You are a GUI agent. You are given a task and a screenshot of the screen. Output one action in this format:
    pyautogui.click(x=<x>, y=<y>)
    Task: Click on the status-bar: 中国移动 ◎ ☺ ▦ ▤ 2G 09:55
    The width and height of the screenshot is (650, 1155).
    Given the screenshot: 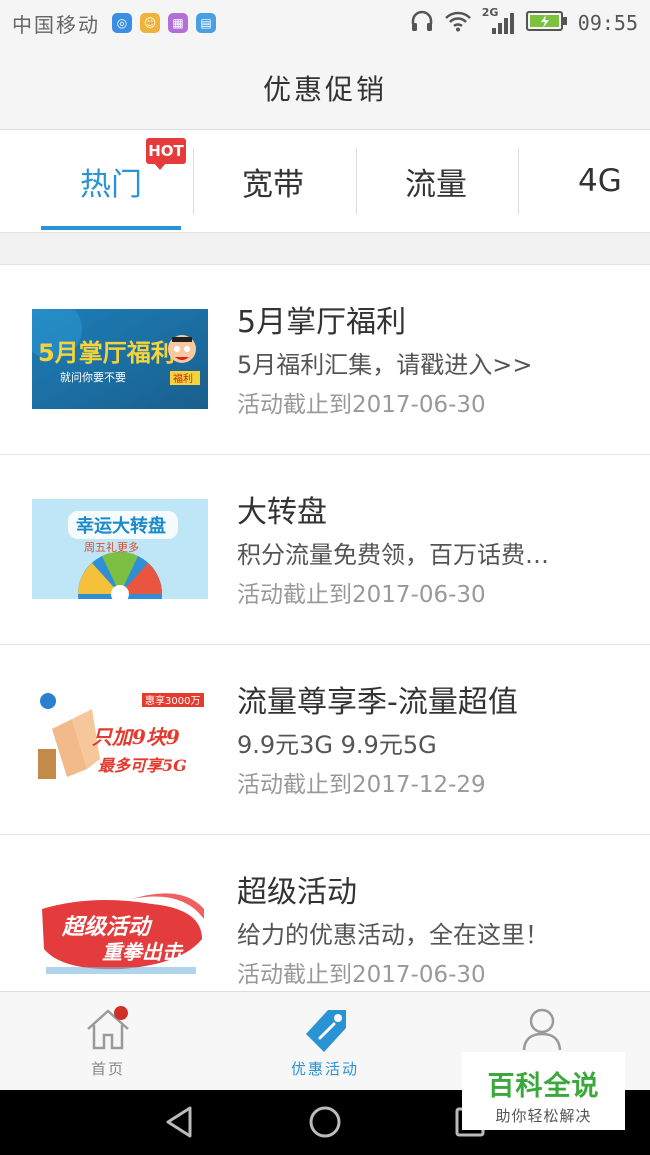 What is the action you would take?
    pyautogui.click(x=325, y=23)
    